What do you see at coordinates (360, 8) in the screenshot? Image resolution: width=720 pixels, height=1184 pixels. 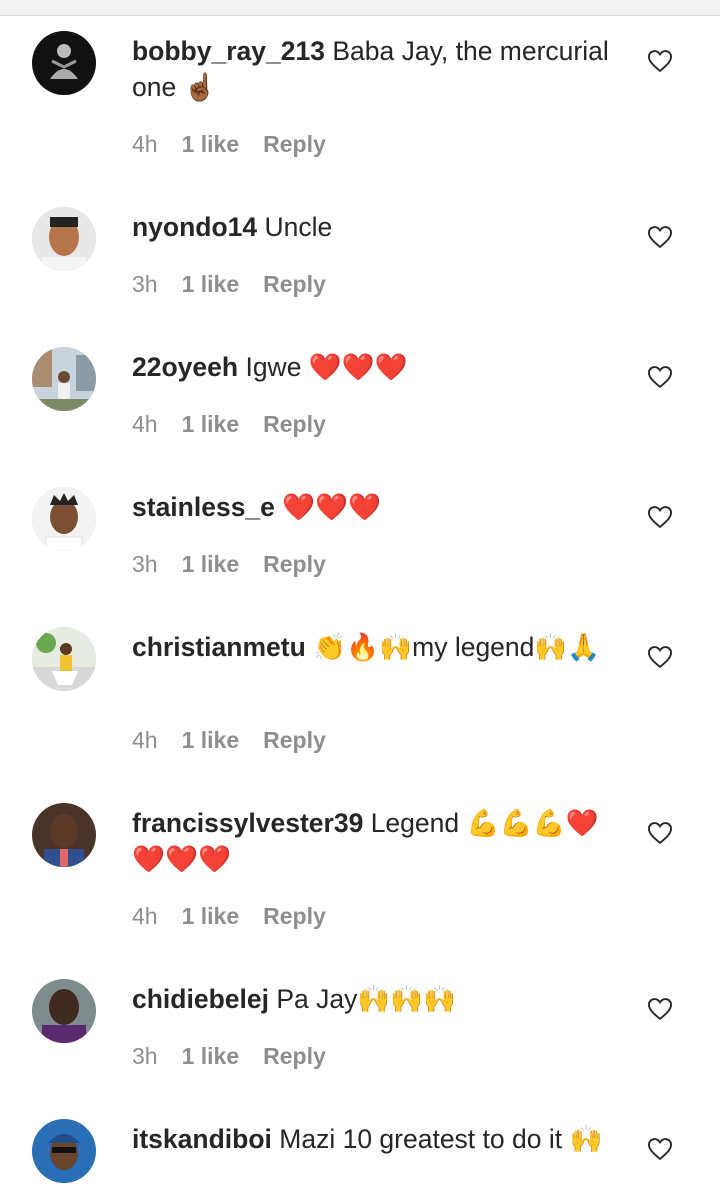 I see `top-bar` at bounding box center [360, 8].